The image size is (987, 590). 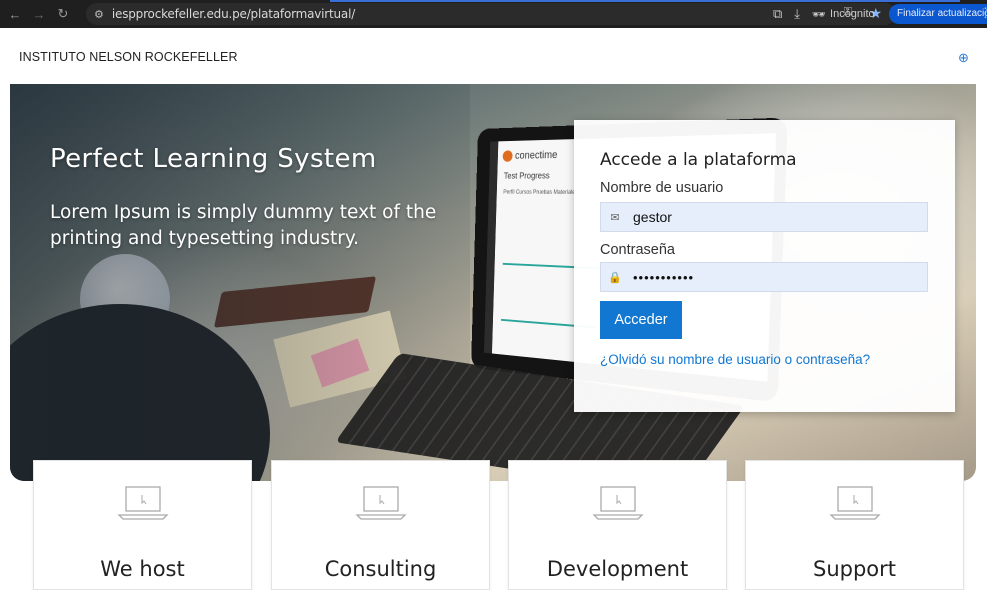 I want to click on back-icon: ←, so click(x=15, y=14).